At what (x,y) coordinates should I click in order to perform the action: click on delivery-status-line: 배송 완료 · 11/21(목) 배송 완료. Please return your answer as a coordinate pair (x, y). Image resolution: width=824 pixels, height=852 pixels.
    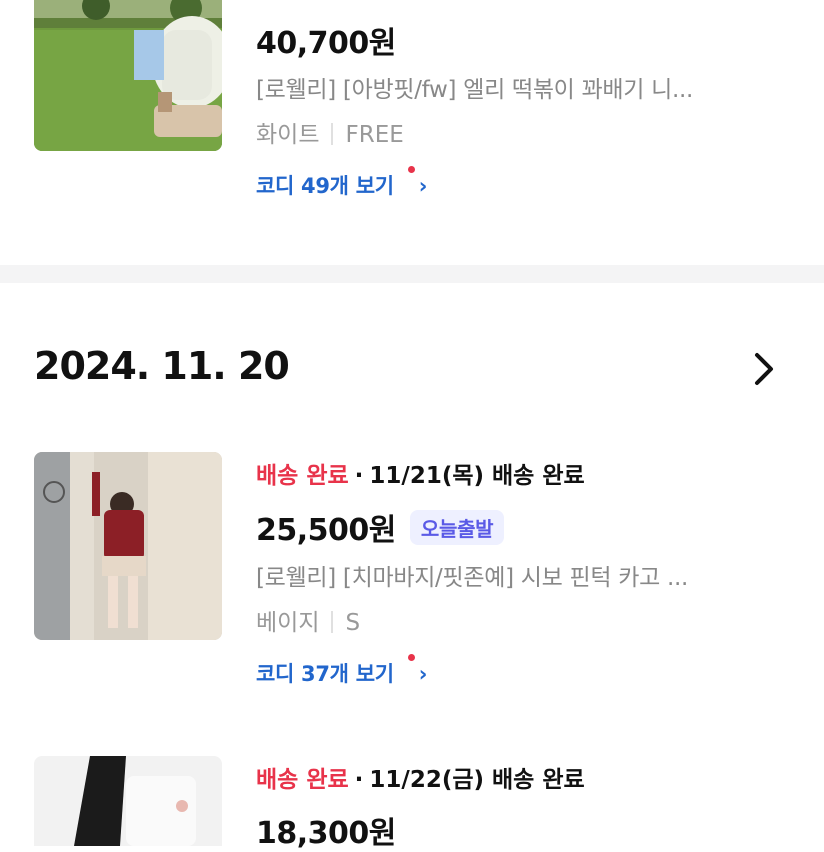
    Looking at the image, I should click on (420, 476).